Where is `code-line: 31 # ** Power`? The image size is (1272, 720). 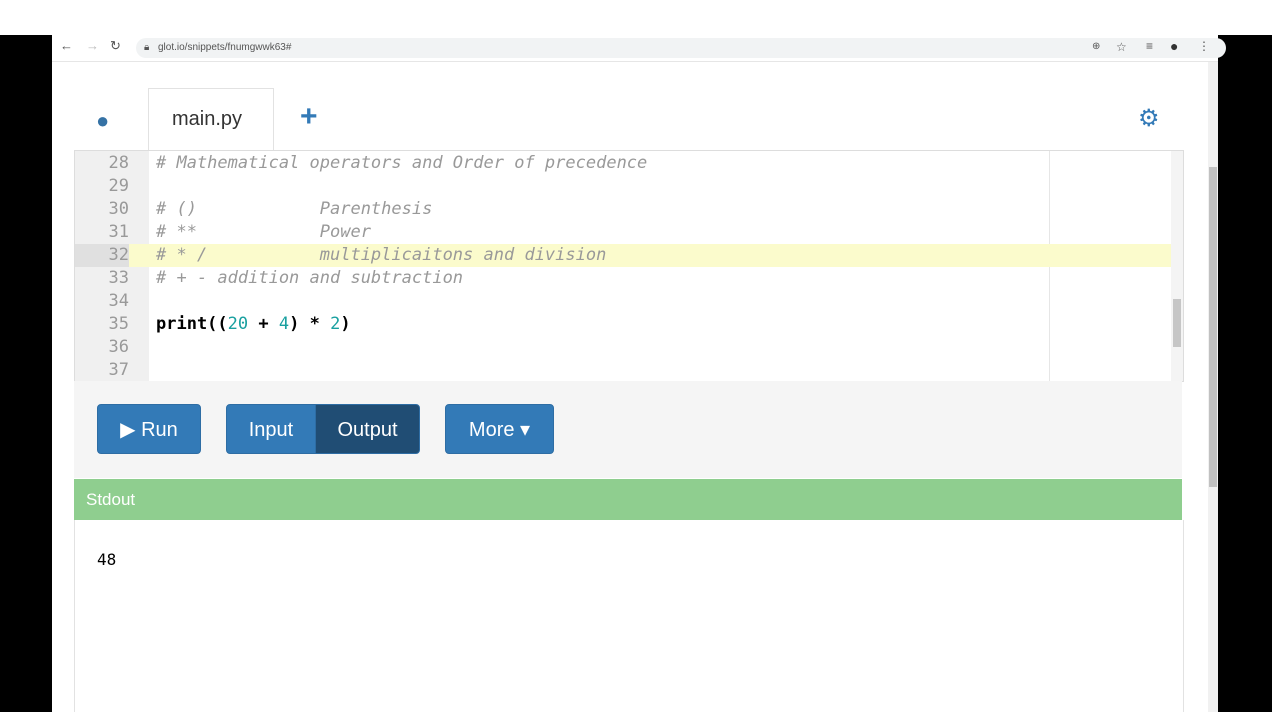 code-line: 31 # ** Power is located at coordinates (623, 232).